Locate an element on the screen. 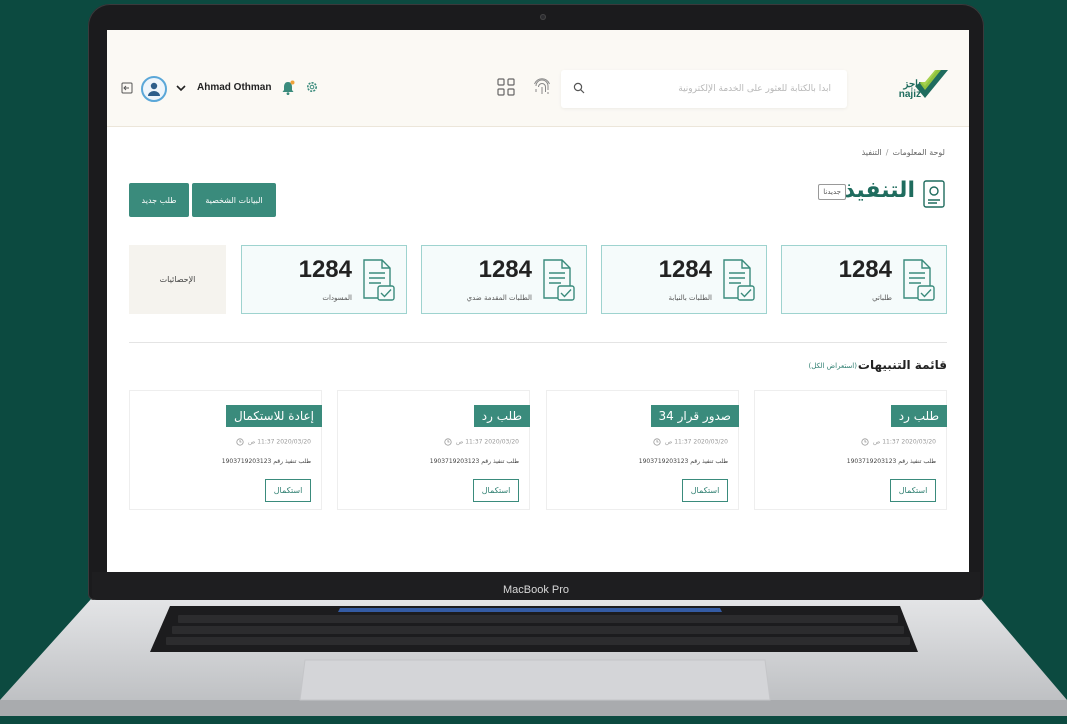 The image size is (1067, 724). stat-card-against-me: 1284 الطلبات المقدمة ضدي is located at coordinates (504, 279).